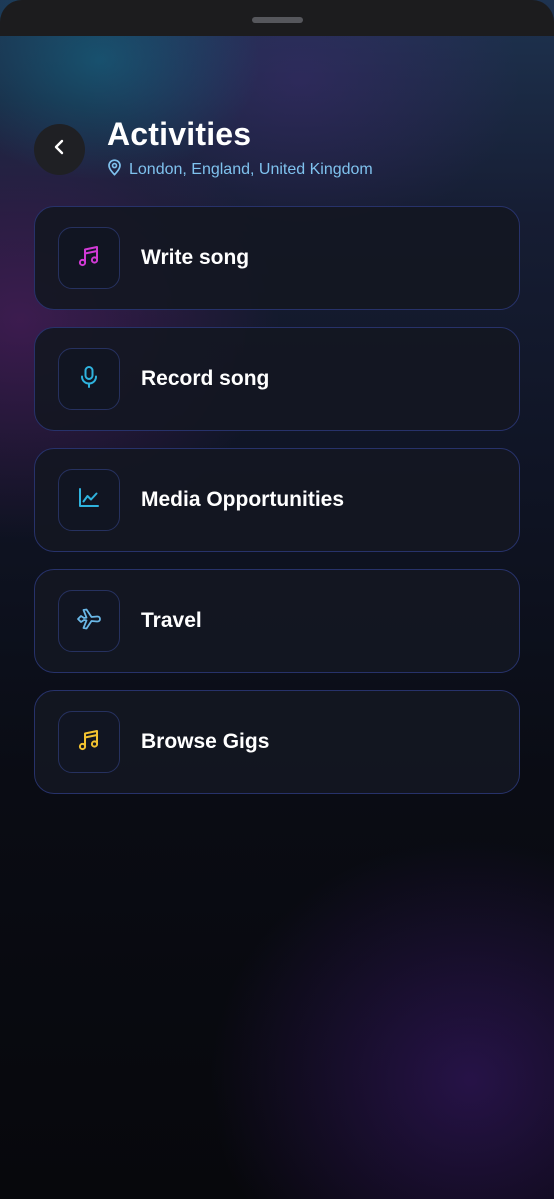 The image size is (554, 1199). I want to click on drag-handle, so click(277, 20).